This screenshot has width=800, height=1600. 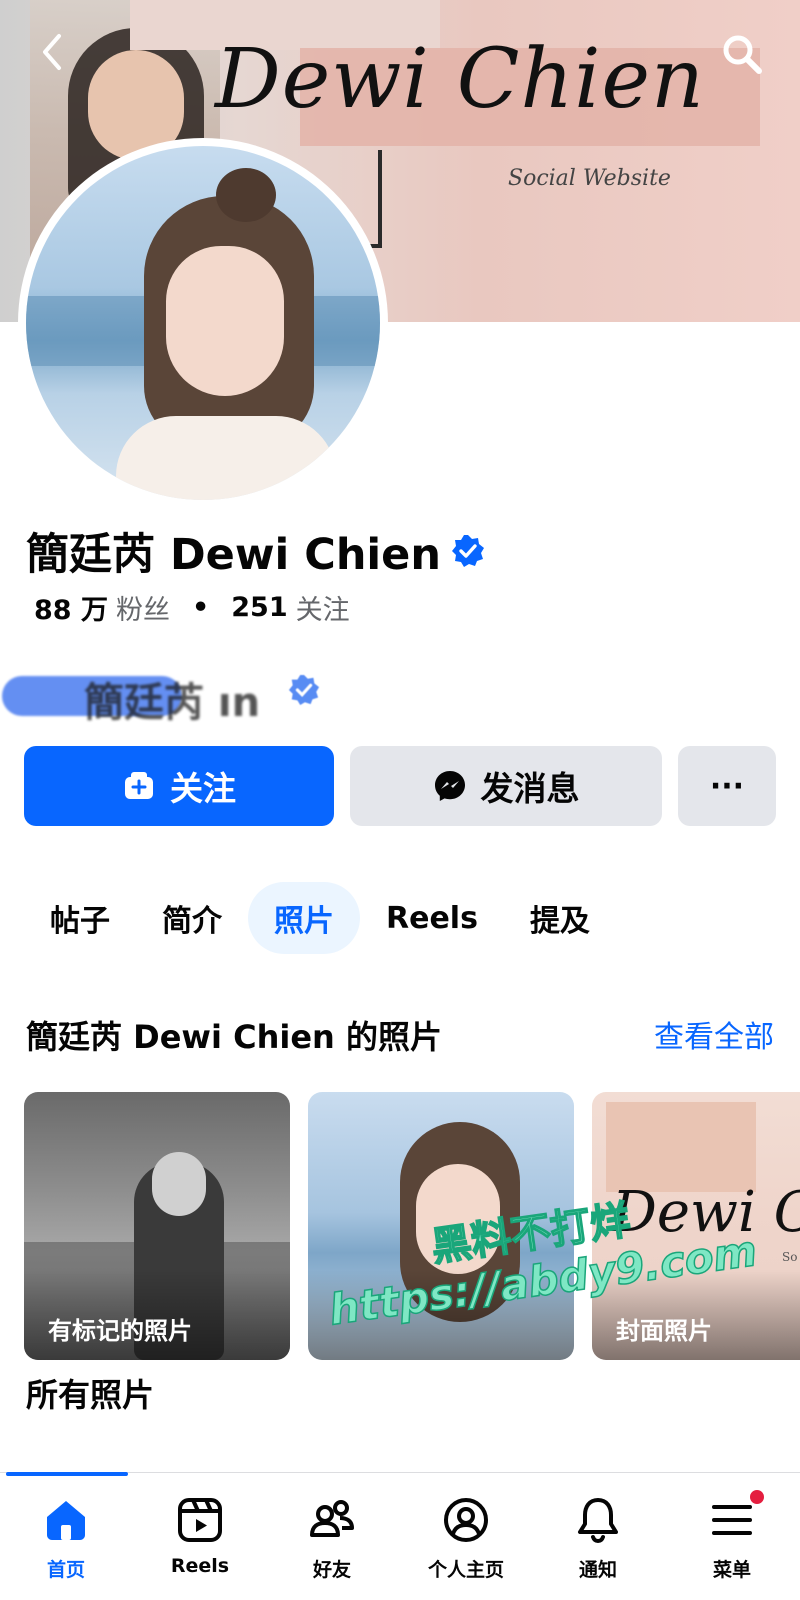 What do you see at coordinates (597, 1570) in the screenshot?
I see `nav-label: 通知` at bounding box center [597, 1570].